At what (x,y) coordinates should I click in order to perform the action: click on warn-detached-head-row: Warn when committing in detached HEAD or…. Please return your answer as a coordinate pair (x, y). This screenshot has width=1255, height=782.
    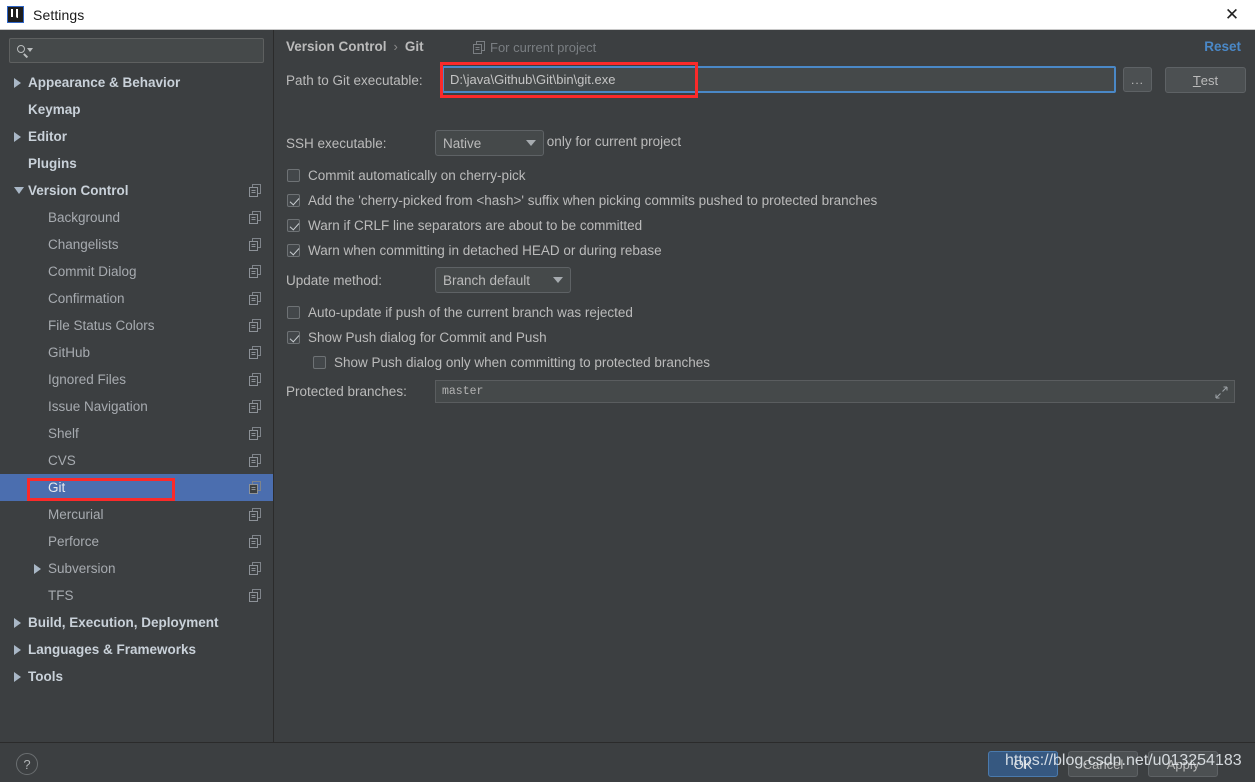
    Looking at the image, I should click on (474, 250).